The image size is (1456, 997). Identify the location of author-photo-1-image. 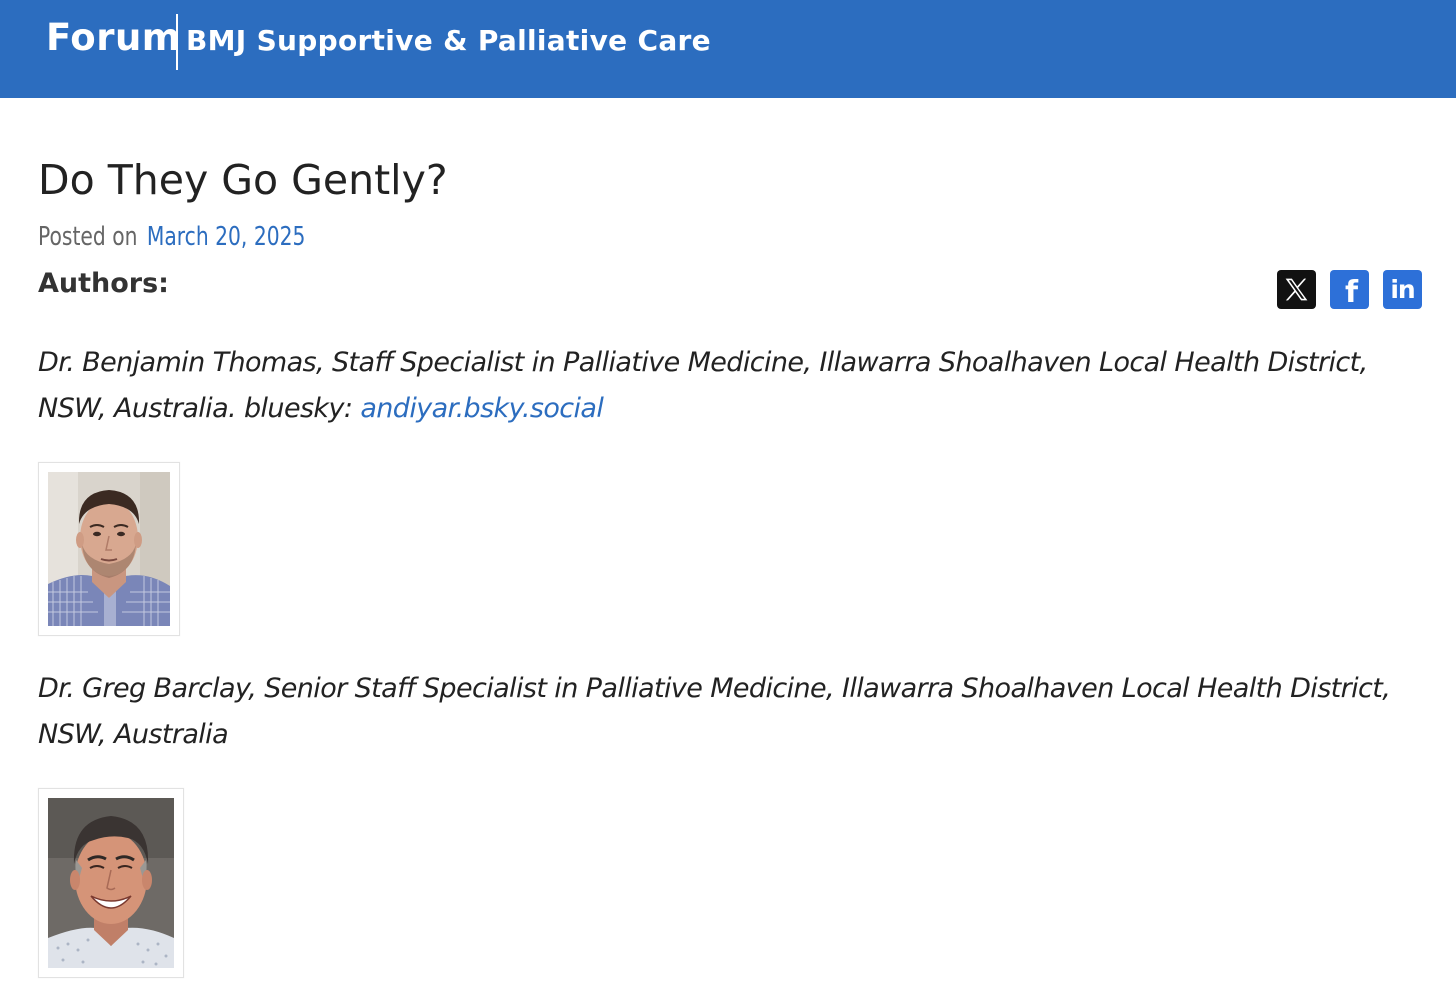
(109, 549).